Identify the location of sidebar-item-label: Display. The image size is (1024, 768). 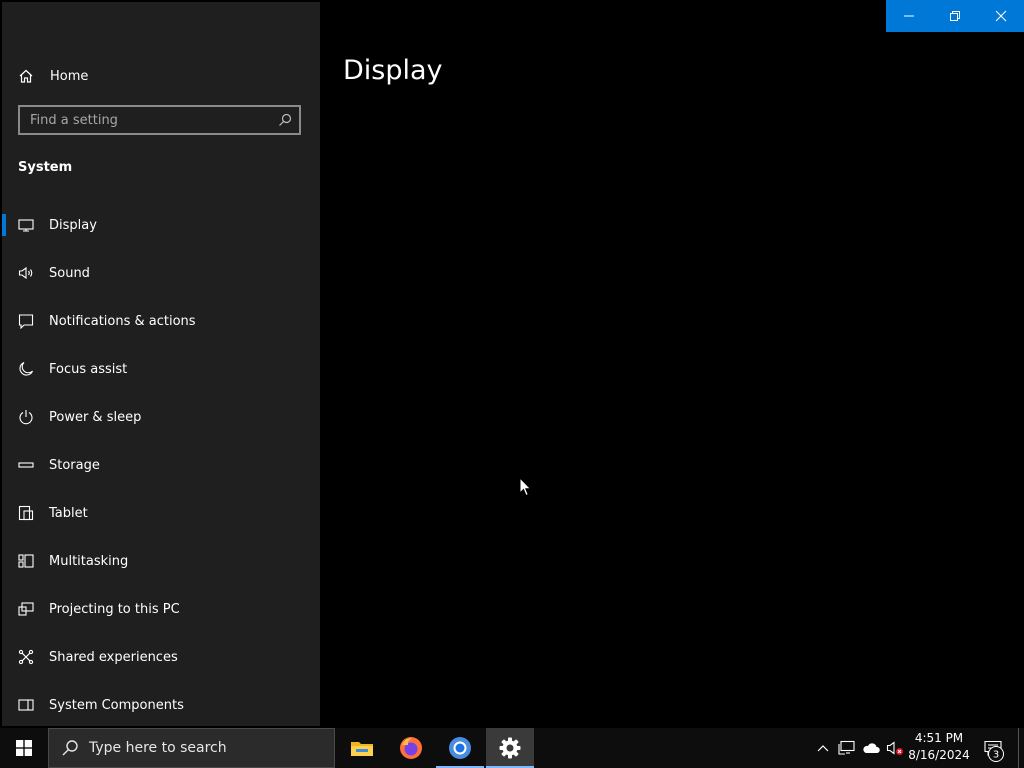
(73, 225).